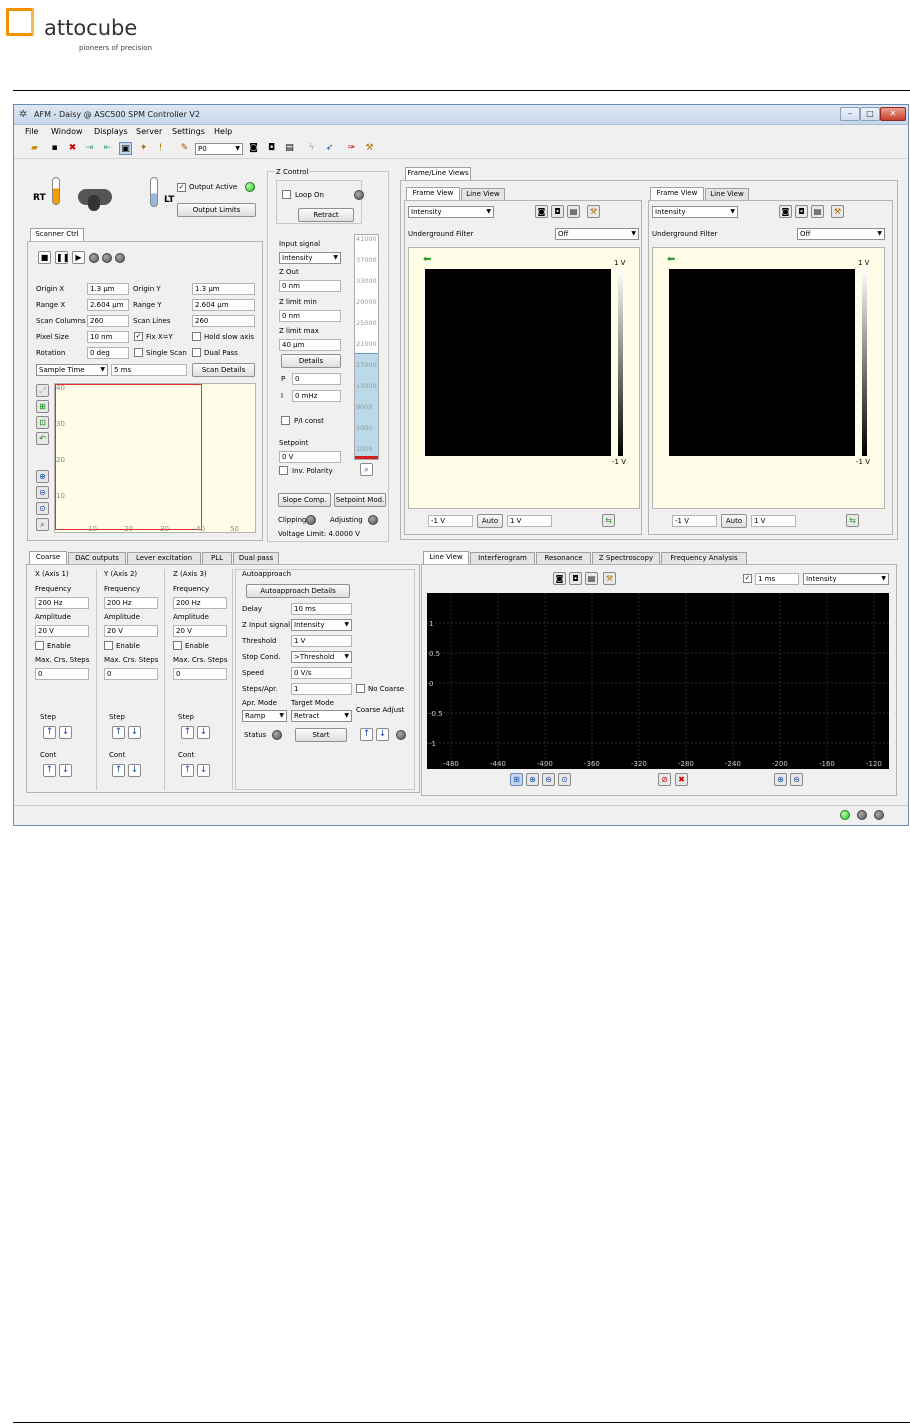 Image resolution: width=910 pixels, height=1428 pixels. What do you see at coordinates (62, 257) in the screenshot?
I see `pause-icon: ❚❚` at bounding box center [62, 257].